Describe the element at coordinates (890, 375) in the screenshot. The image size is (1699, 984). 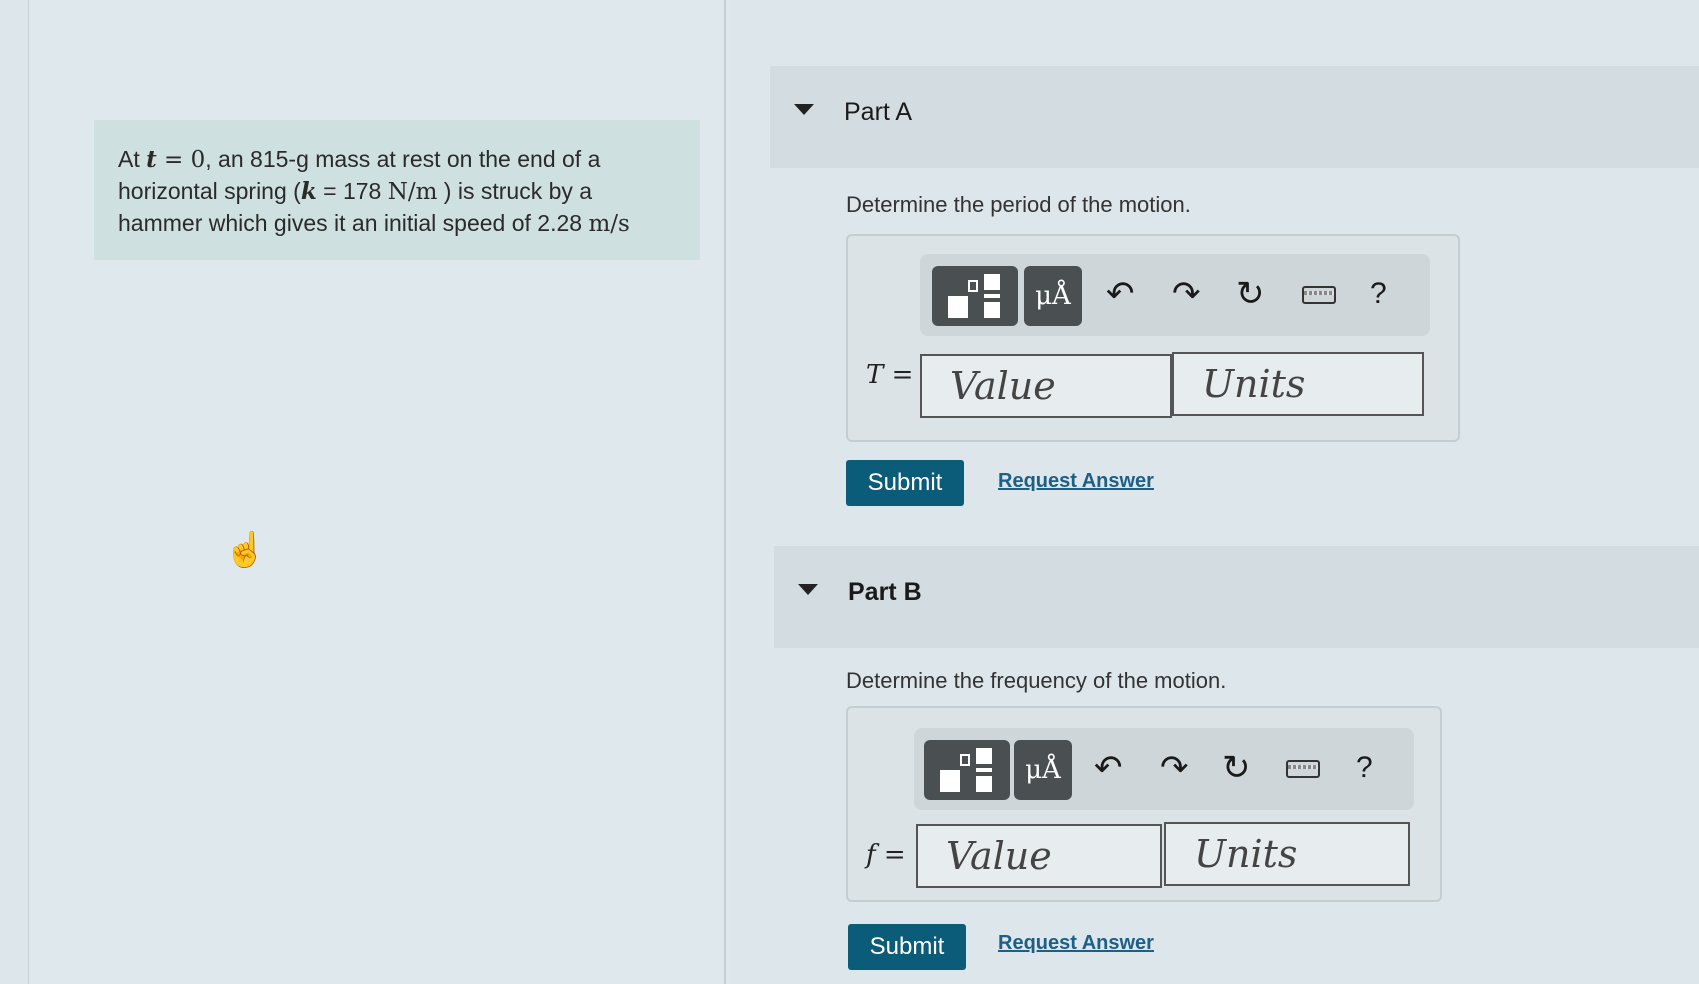
I see `period-variable-label: T =` at that location.